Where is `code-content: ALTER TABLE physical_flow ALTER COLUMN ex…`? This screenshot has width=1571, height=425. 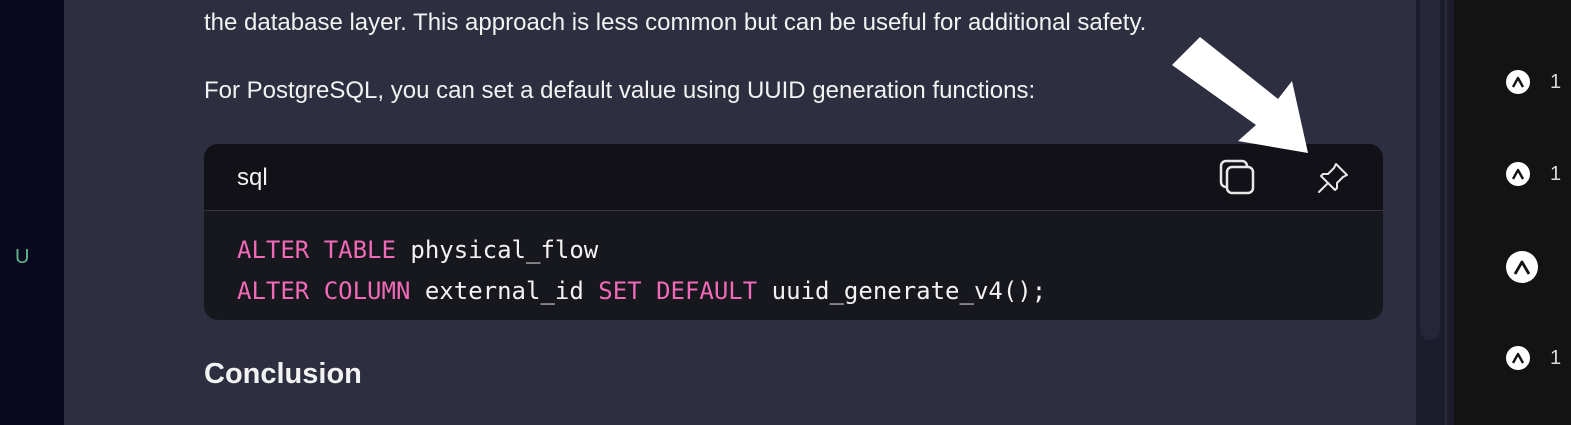
code-content: ALTER TABLE physical_flow ALTER COLUMN ex… is located at coordinates (641, 271).